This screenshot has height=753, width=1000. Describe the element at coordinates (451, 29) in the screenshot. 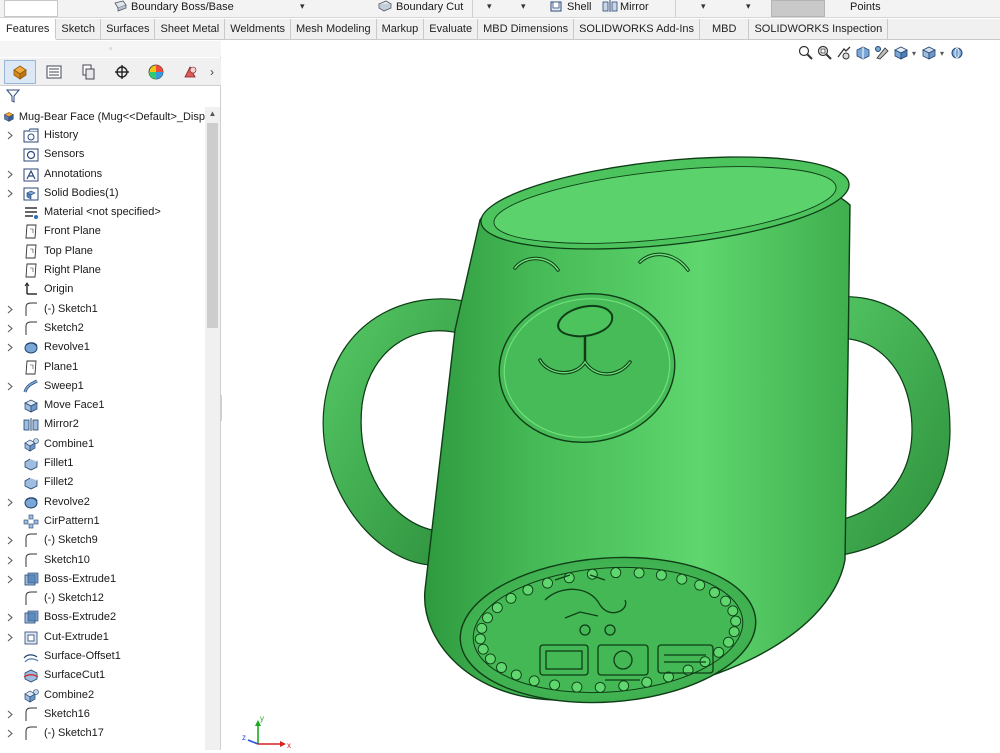

I see `tab-evaluate: Evaluate` at that location.